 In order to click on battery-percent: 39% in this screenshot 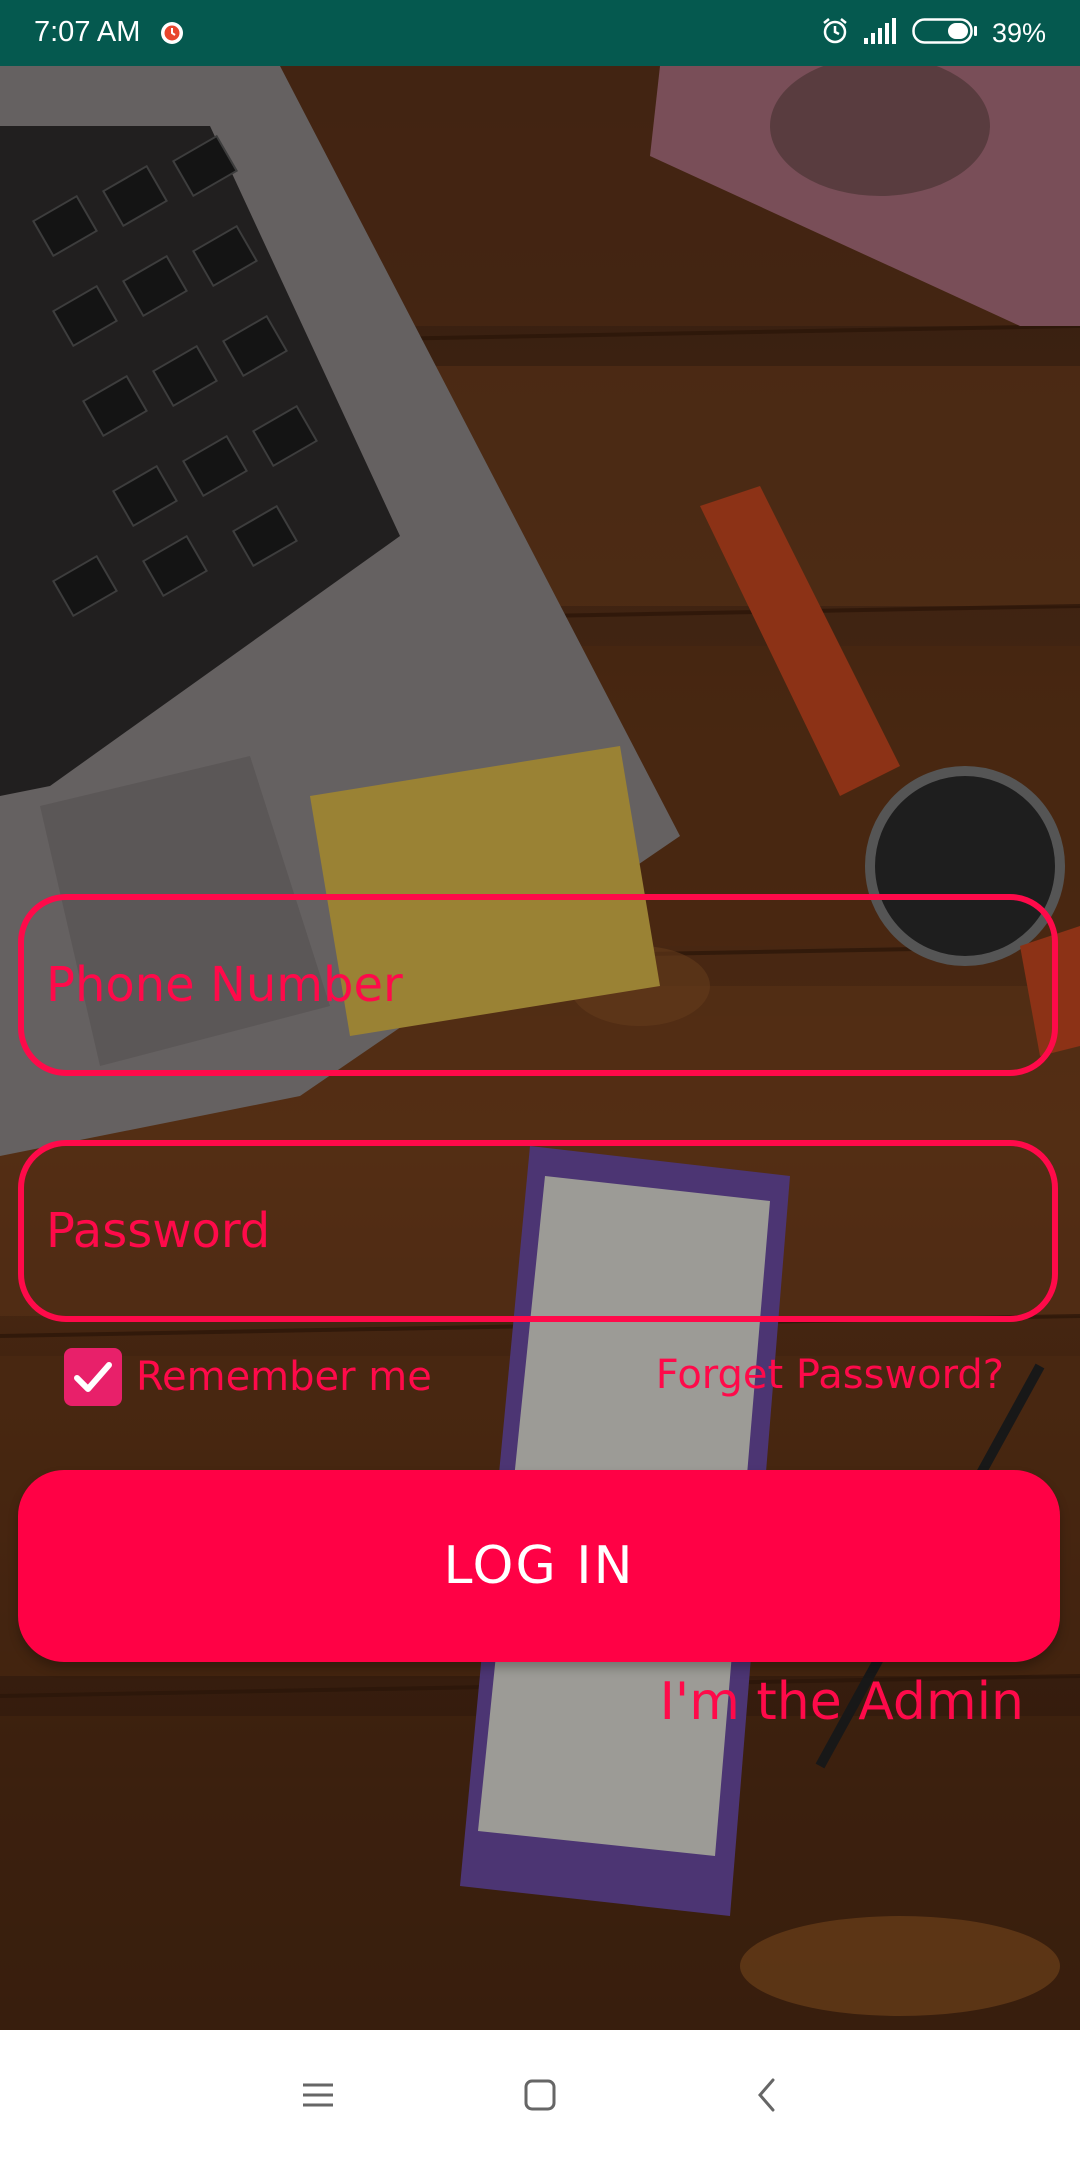, I will do `click(1018, 32)`.